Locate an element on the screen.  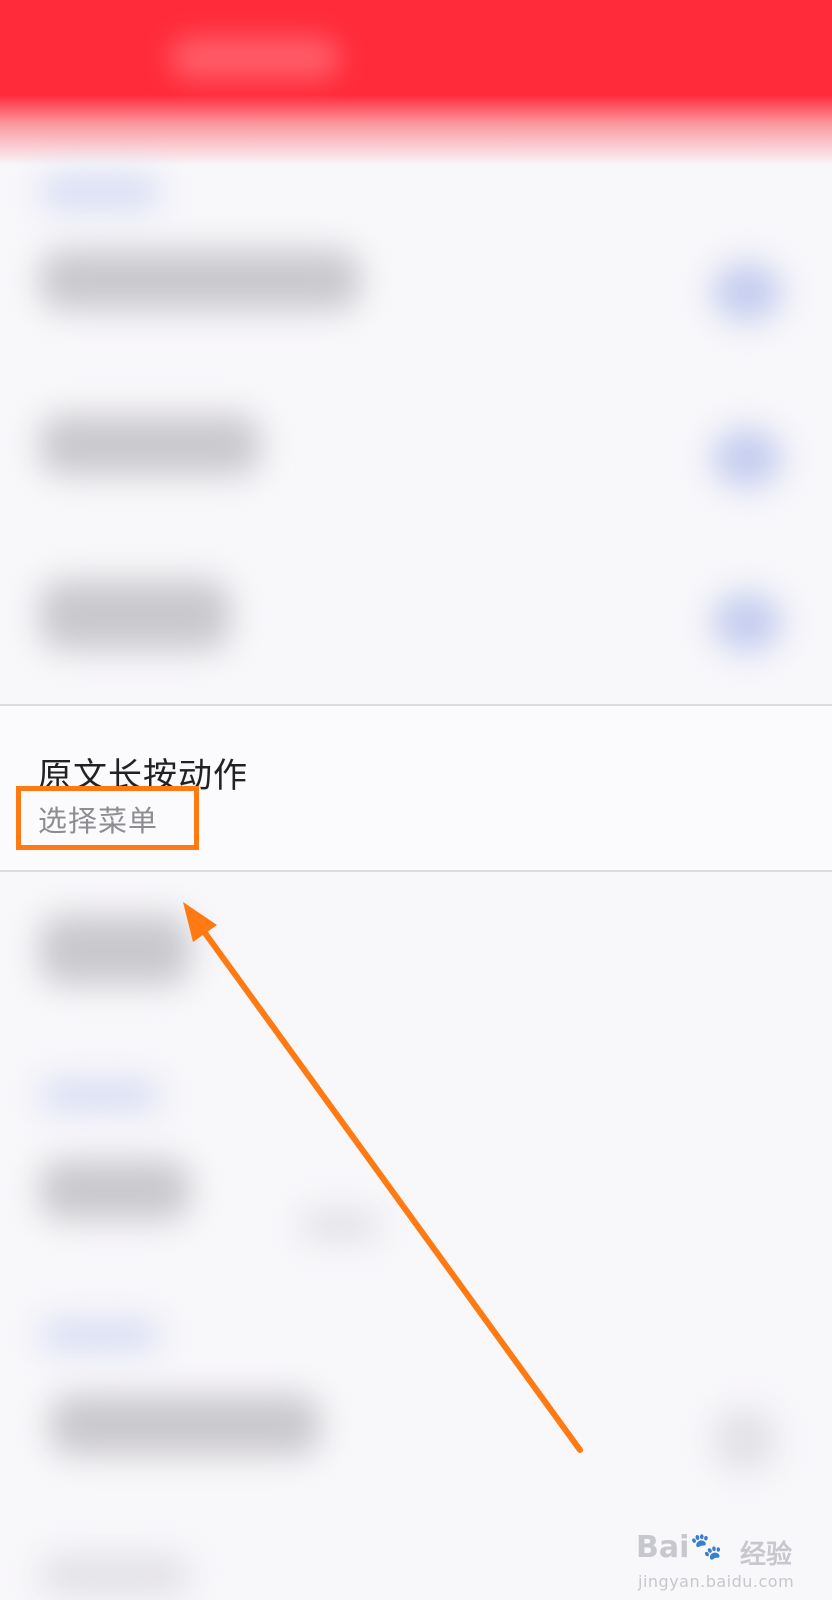
watermark-url: jingyan.baidu.com is located at coordinates (716, 1581).